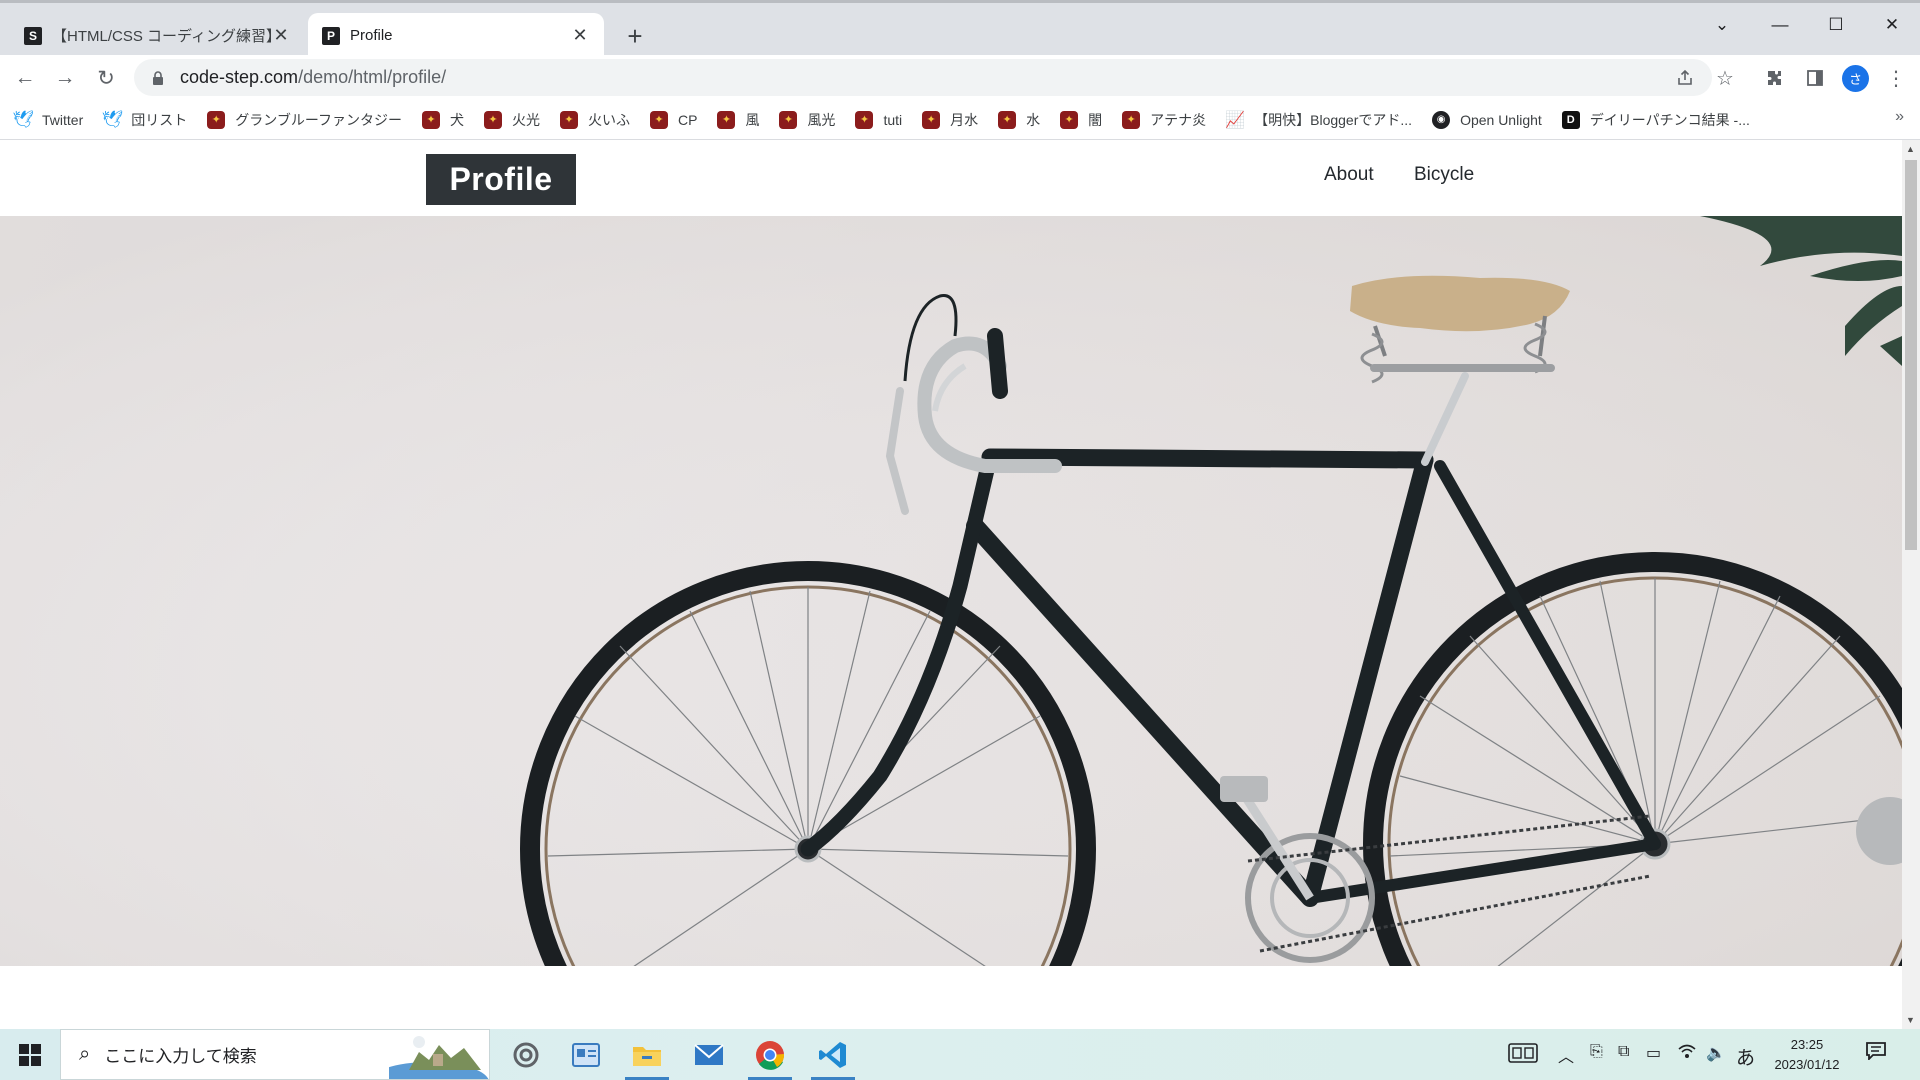 This screenshot has width=1920, height=1080. What do you see at coordinates (1892, 25) in the screenshot?
I see `close-window-button: ✕` at bounding box center [1892, 25].